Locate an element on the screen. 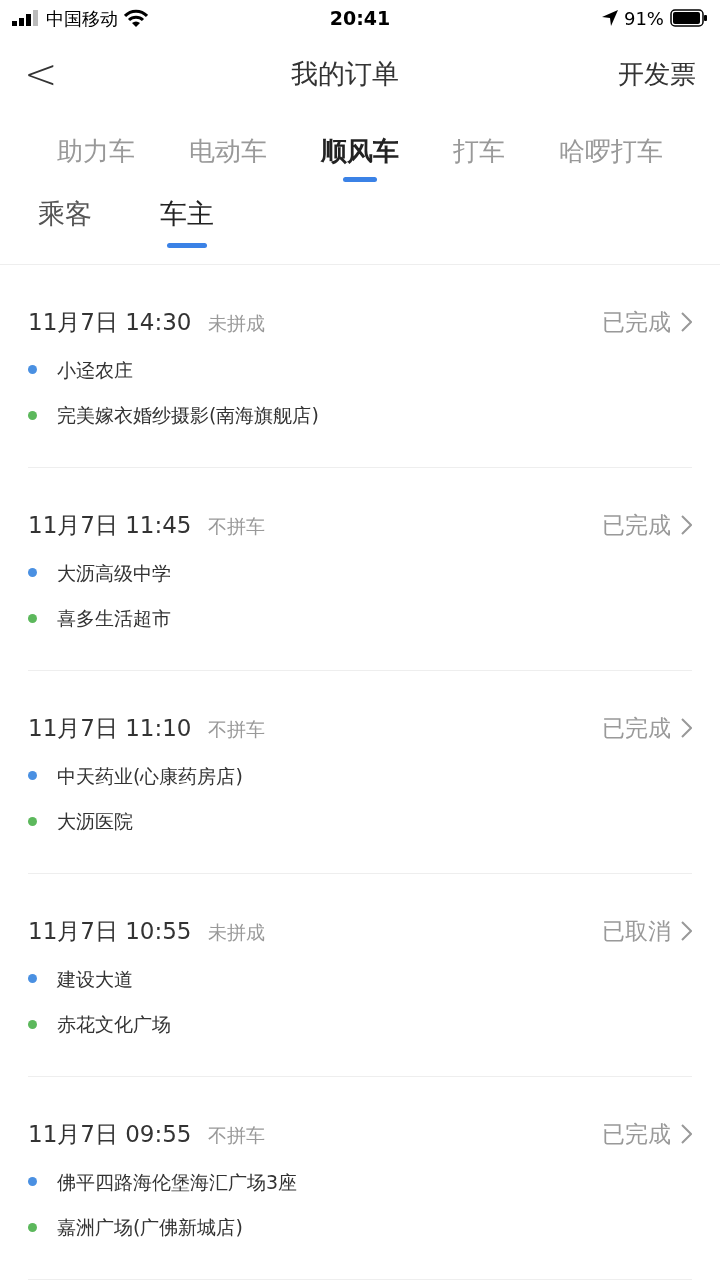  order-time: 11月7日 11:10 is located at coordinates (110, 728).